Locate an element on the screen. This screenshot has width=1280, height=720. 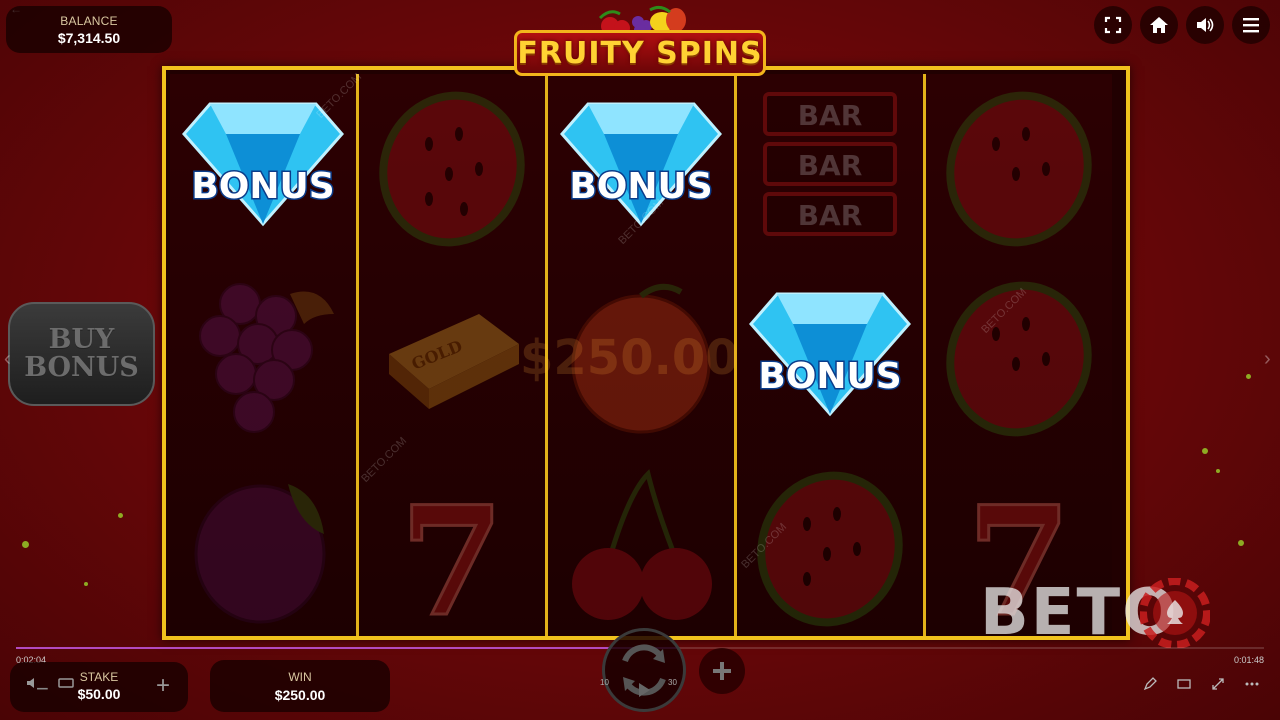
win-value: $250.00 is located at coordinates (300, 695).